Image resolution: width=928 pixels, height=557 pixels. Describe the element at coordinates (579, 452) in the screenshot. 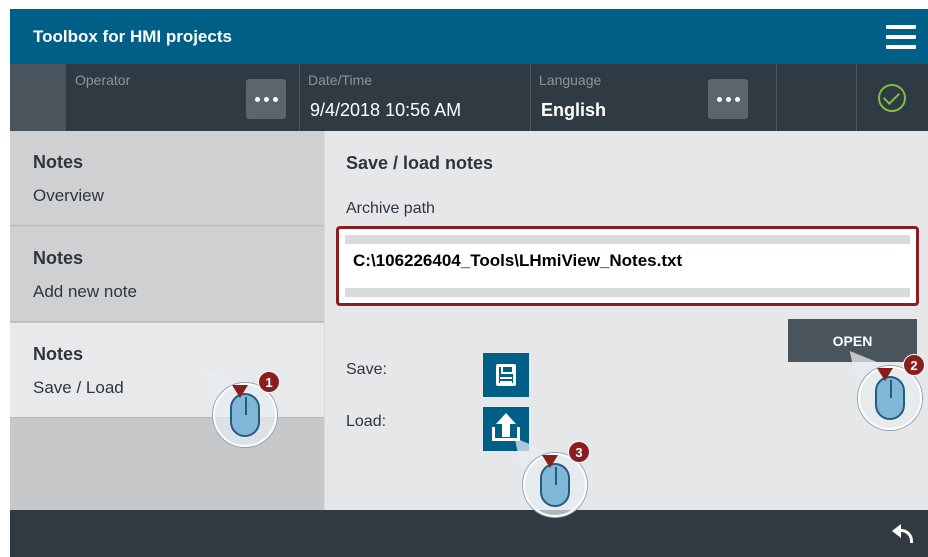

I see `step-number-badge: 3` at that location.